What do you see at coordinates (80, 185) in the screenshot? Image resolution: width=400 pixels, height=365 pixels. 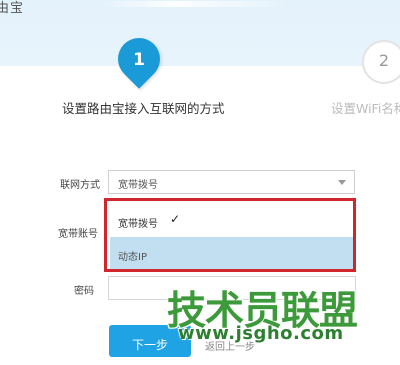 I see `connection-type-label: 联网方式` at bounding box center [80, 185].